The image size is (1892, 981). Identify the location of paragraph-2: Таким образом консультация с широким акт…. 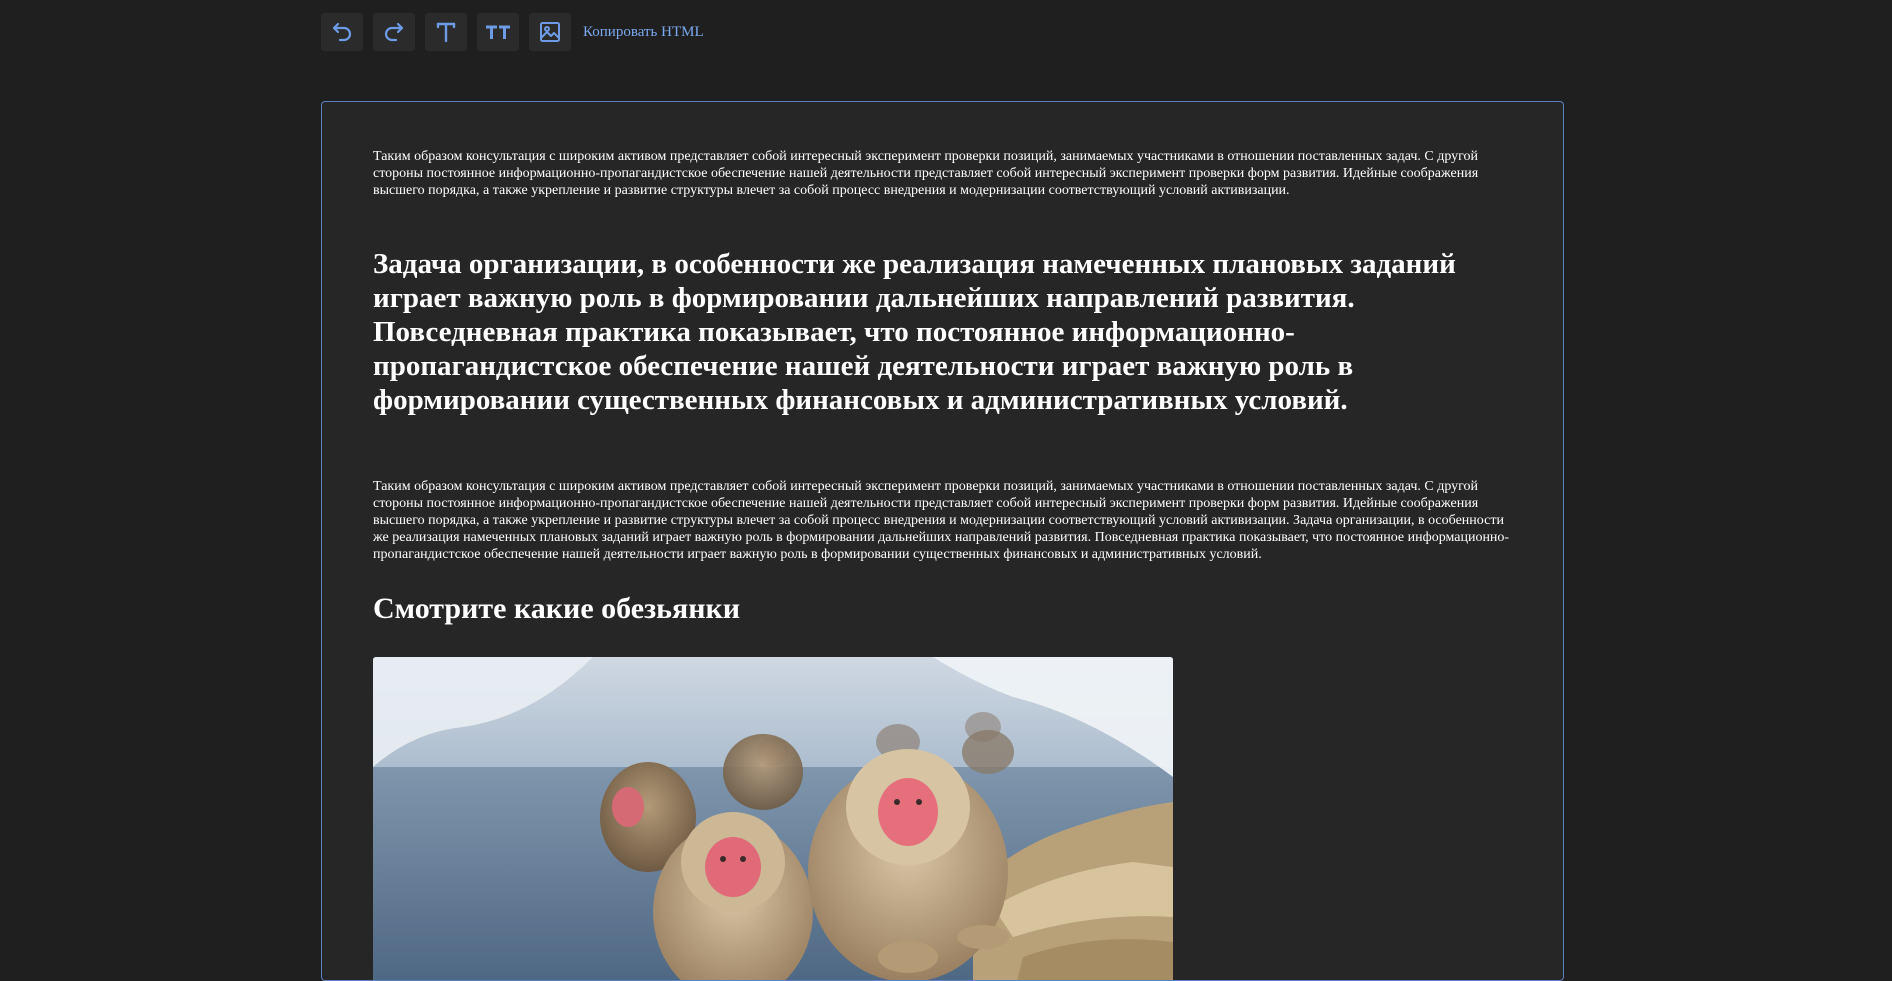
(947, 520).